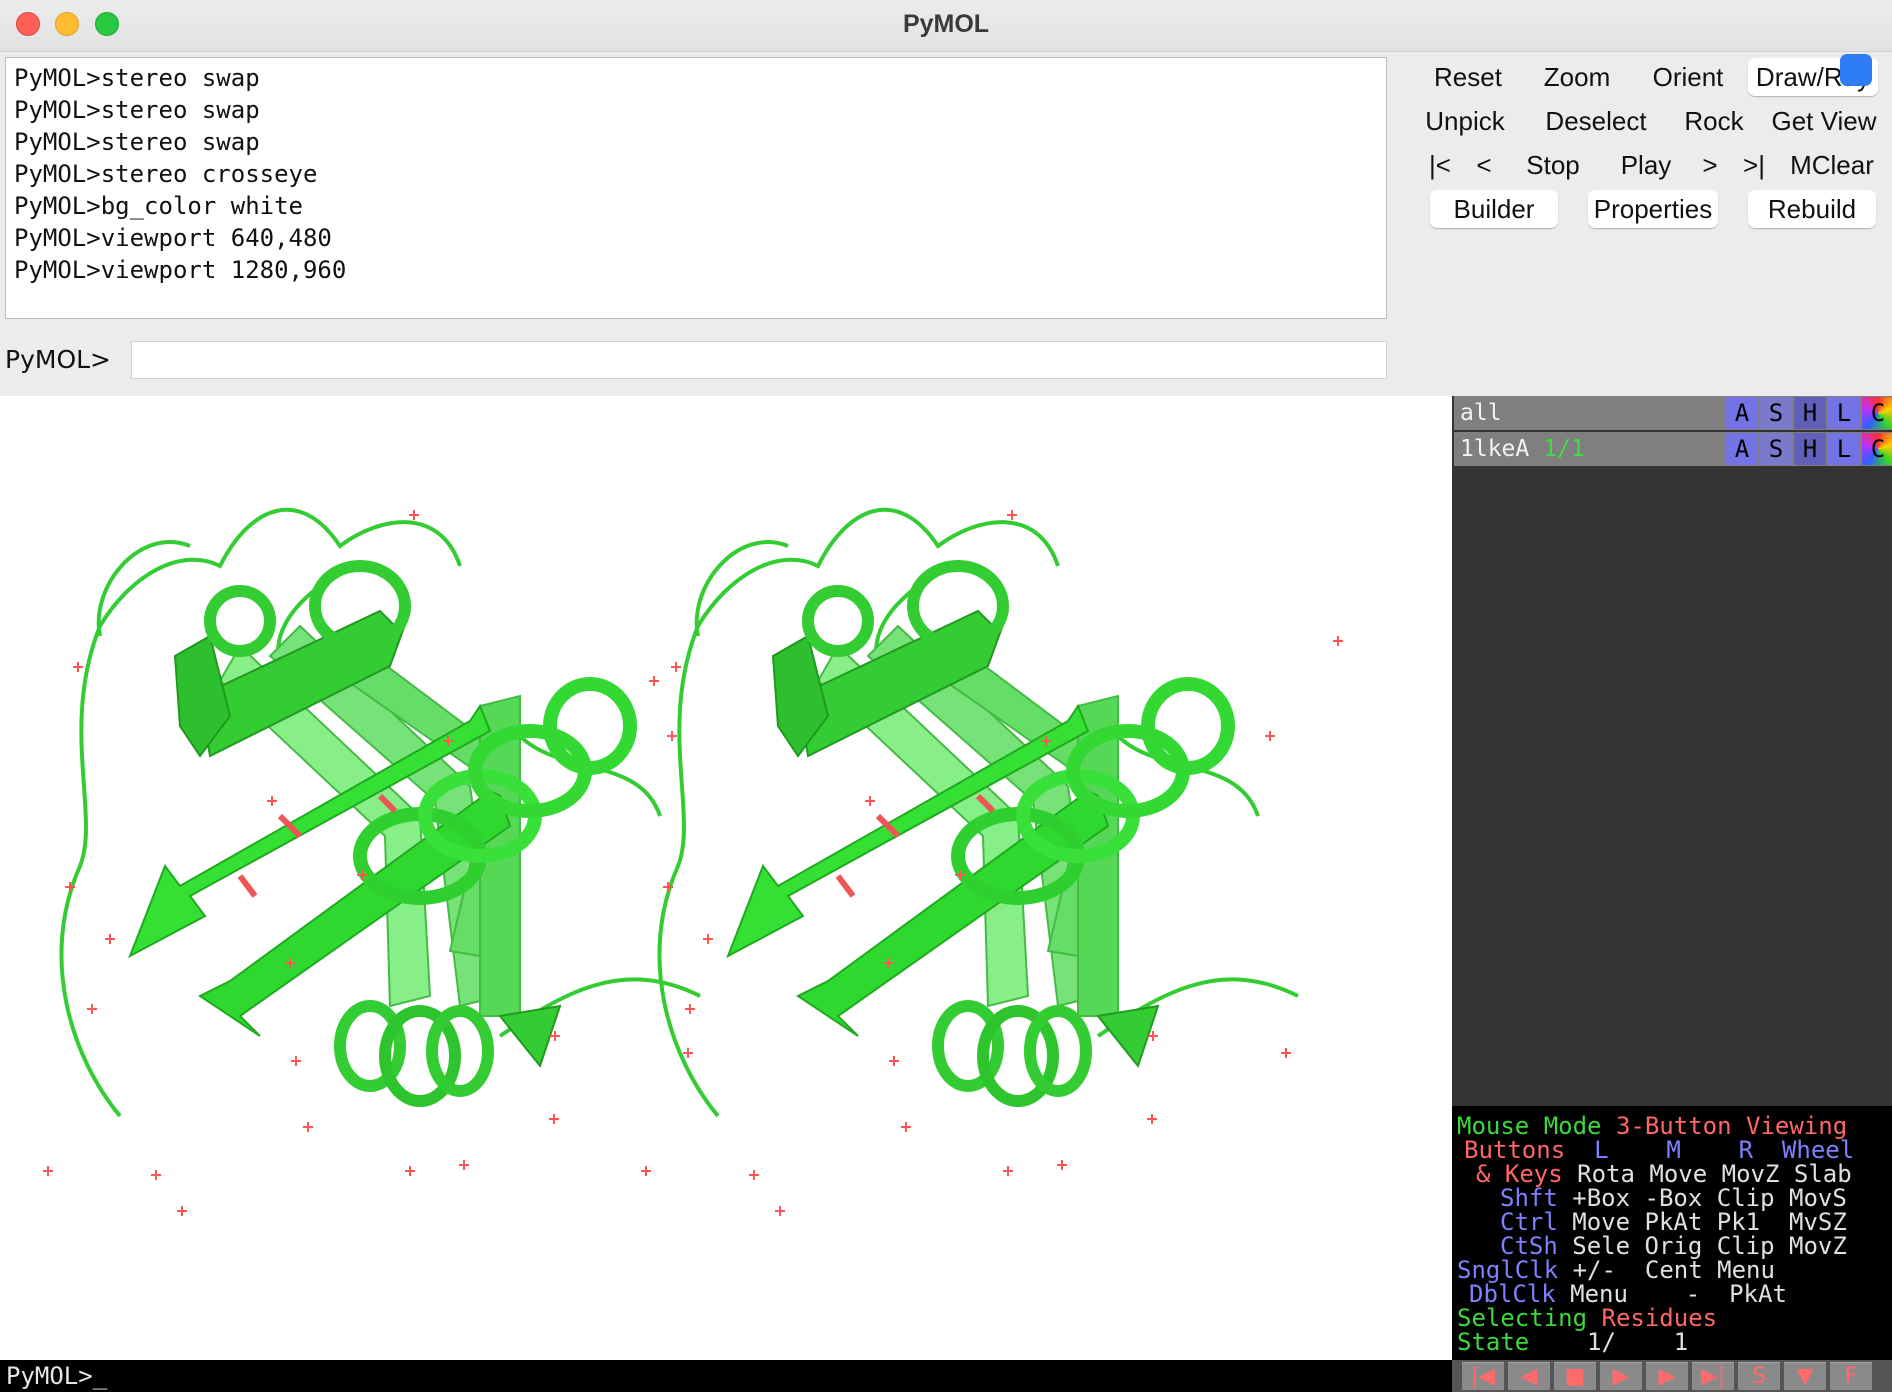 Image resolution: width=1892 pixels, height=1392 pixels. What do you see at coordinates (1553, 165) in the screenshot?
I see `stop-button: Stop` at bounding box center [1553, 165].